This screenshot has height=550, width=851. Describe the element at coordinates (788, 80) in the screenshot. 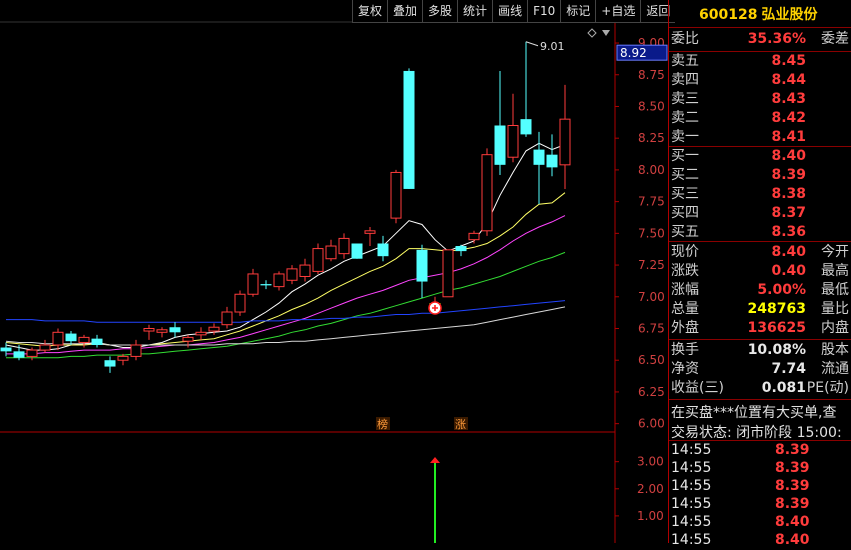

I see `ask-level-value: 8.44` at that location.